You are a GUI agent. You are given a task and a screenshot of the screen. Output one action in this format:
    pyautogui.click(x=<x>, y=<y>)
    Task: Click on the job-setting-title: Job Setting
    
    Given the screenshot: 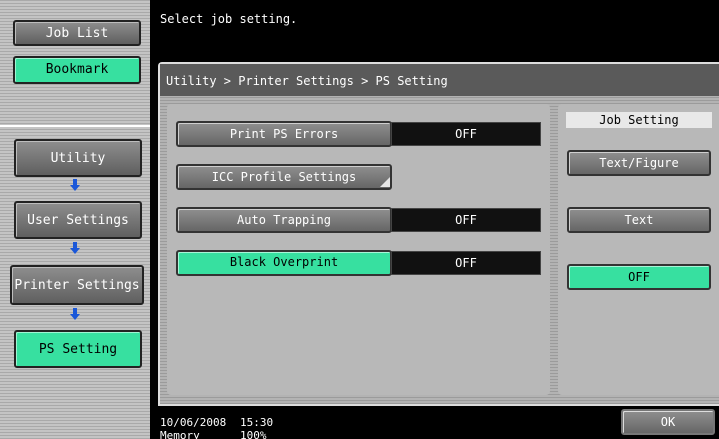 What is the action you would take?
    pyautogui.click(x=639, y=120)
    